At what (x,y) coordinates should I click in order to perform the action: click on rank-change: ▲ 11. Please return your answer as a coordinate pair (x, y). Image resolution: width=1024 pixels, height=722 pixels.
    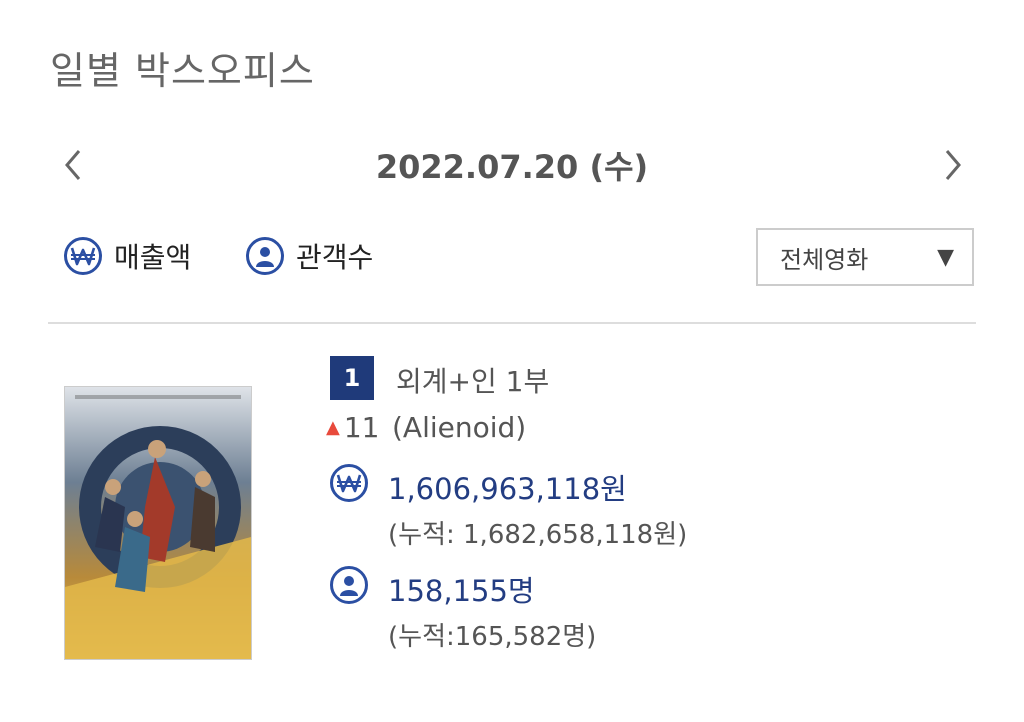
    Looking at the image, I should click on (352, 427).